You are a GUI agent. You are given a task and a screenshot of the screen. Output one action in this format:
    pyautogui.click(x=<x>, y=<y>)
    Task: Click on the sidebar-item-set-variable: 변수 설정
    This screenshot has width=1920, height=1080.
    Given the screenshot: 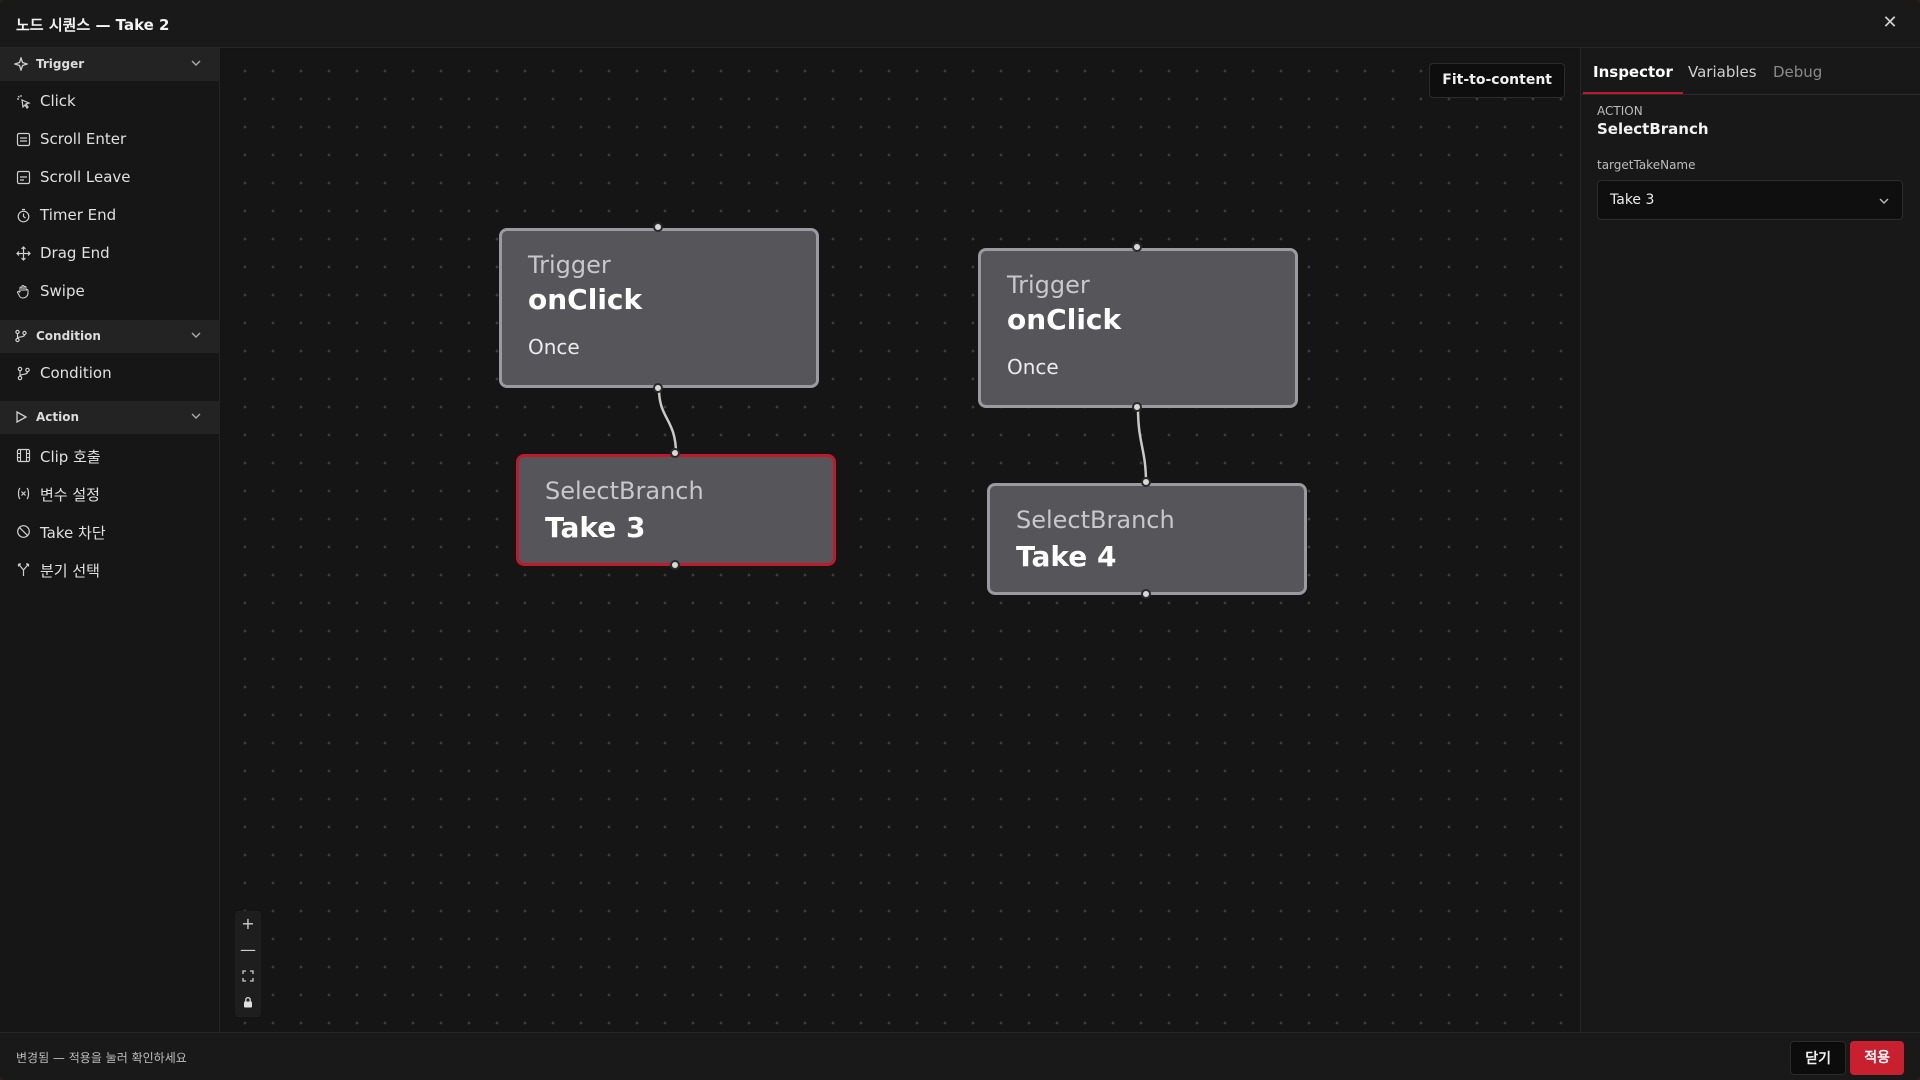 What is the action you would take?
    pyautogui.click(x=110, y=494)
    